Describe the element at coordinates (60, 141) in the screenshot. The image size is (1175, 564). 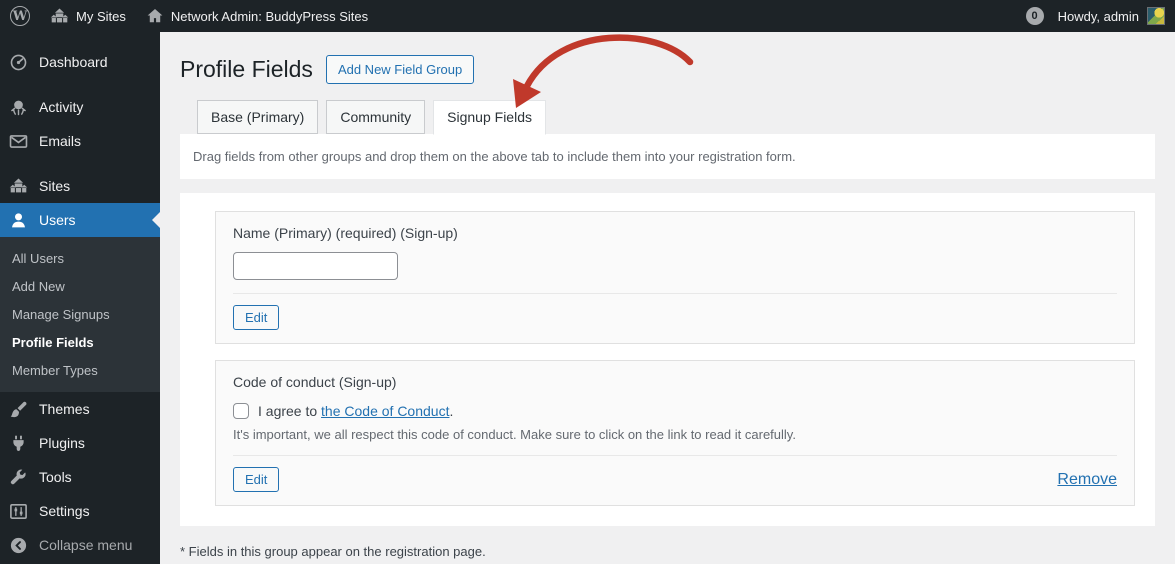
I see `sidebar-label: Emails` at that location.